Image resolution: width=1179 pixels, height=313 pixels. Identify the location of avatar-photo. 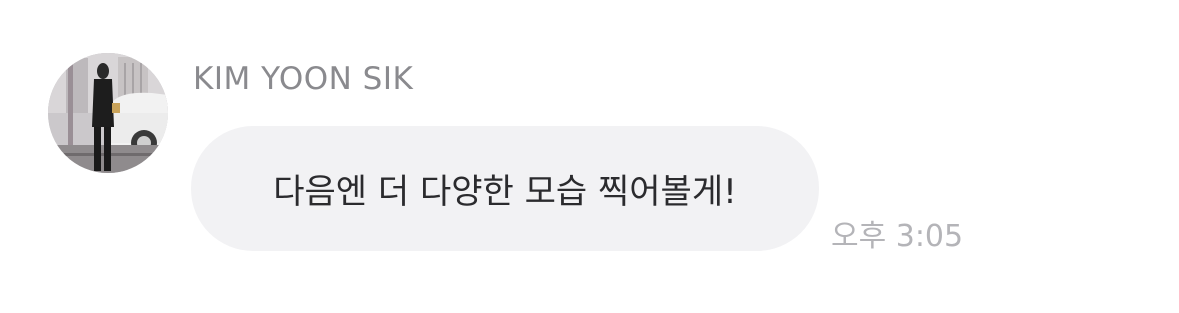
(108, 113).